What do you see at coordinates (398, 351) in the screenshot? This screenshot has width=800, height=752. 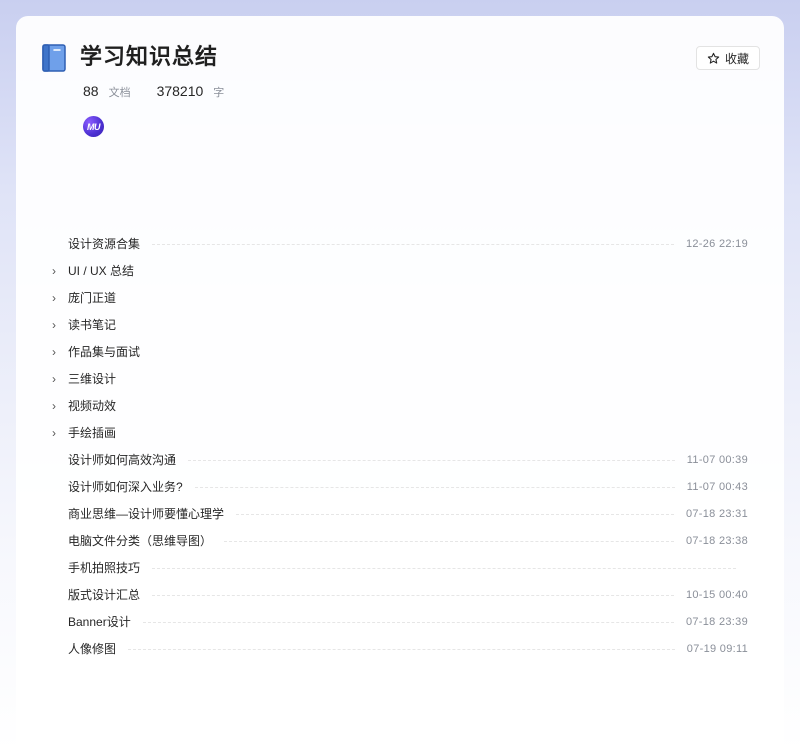 I see `toc-item: › 作品集与面试` at bounding box center [398, 351].